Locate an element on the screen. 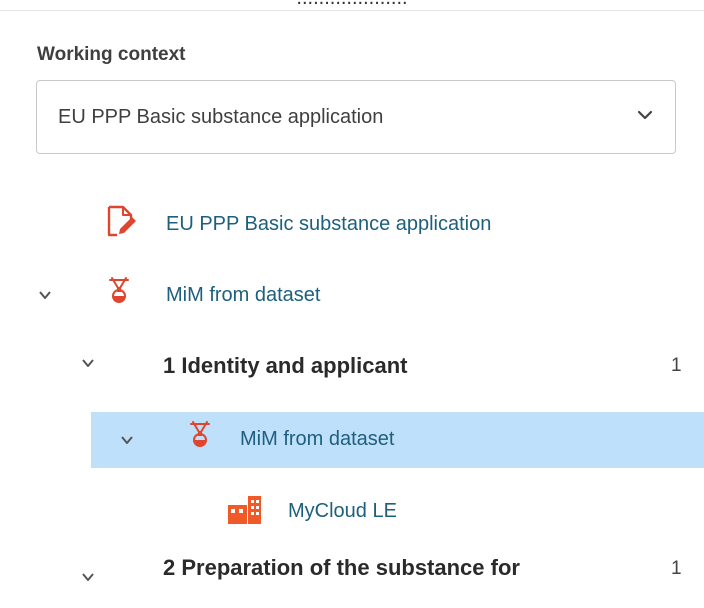 The height and width of the screenshot is (608, 704). tree-item-mim-child-selected: MiM from dataset is located at coordinates (397, 440).